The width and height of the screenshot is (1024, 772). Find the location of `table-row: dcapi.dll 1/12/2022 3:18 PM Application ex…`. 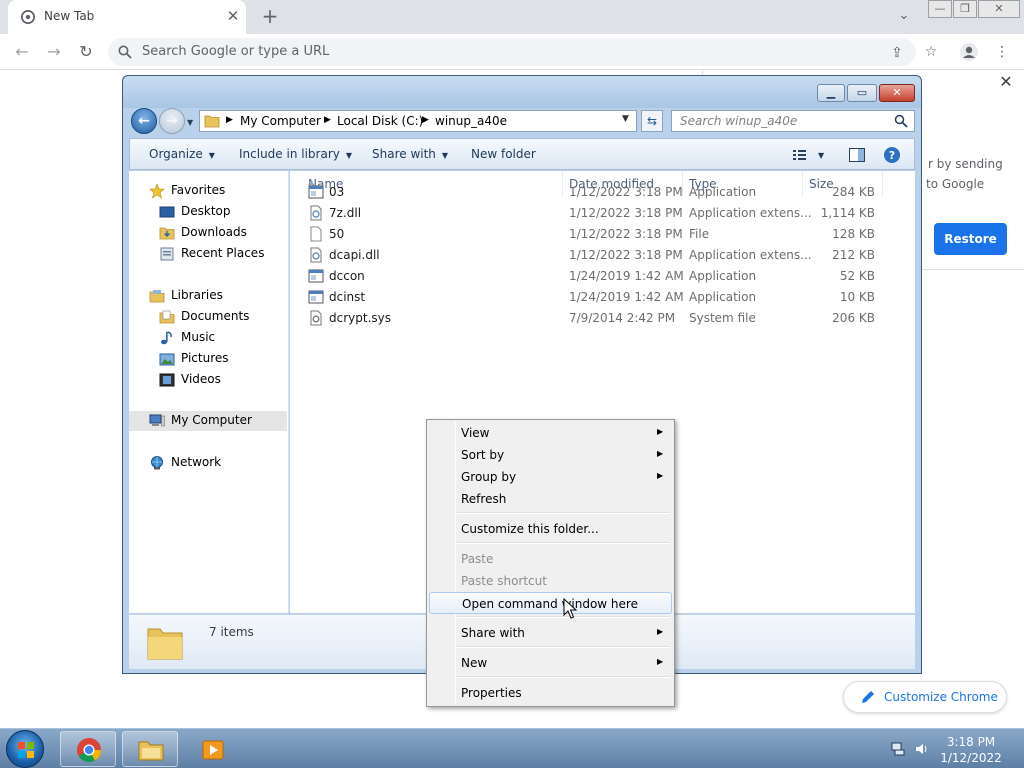

table-row: dcapi.dll 1/12/2022 3:18 PM Application ex… is located at coordinates (590, 255).